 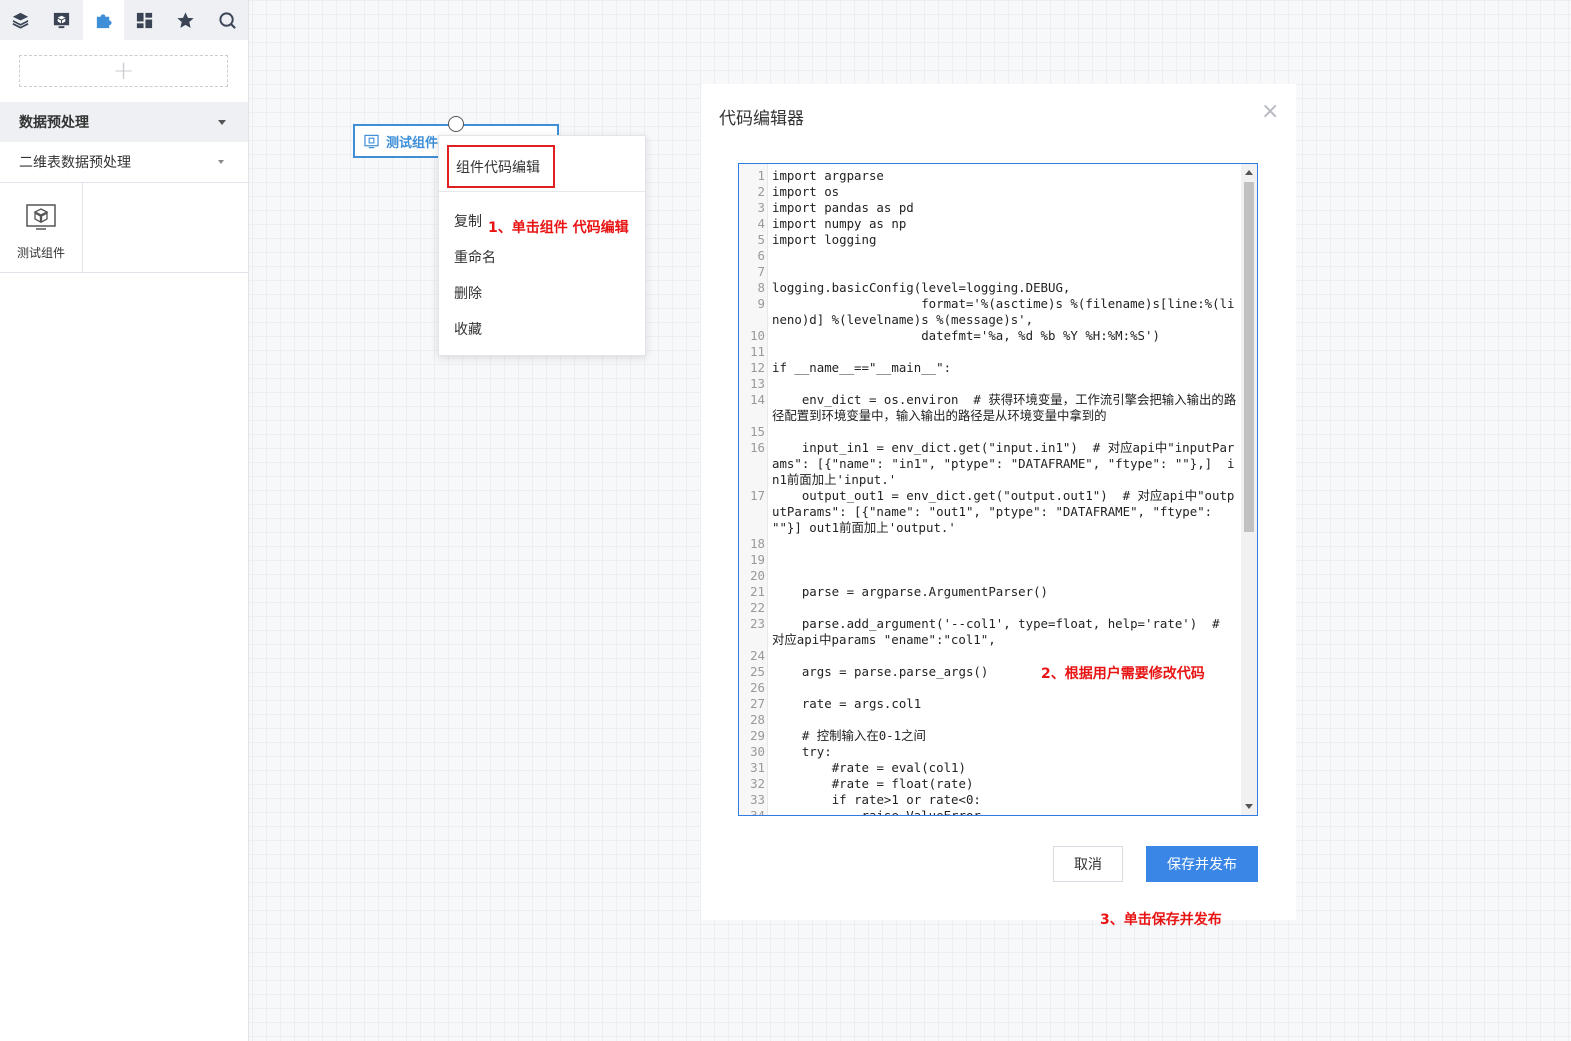 What do you see at coordinates (222, 122) in the screenshot?
I see `caret-down-icon` at bounding box center [222, 122].